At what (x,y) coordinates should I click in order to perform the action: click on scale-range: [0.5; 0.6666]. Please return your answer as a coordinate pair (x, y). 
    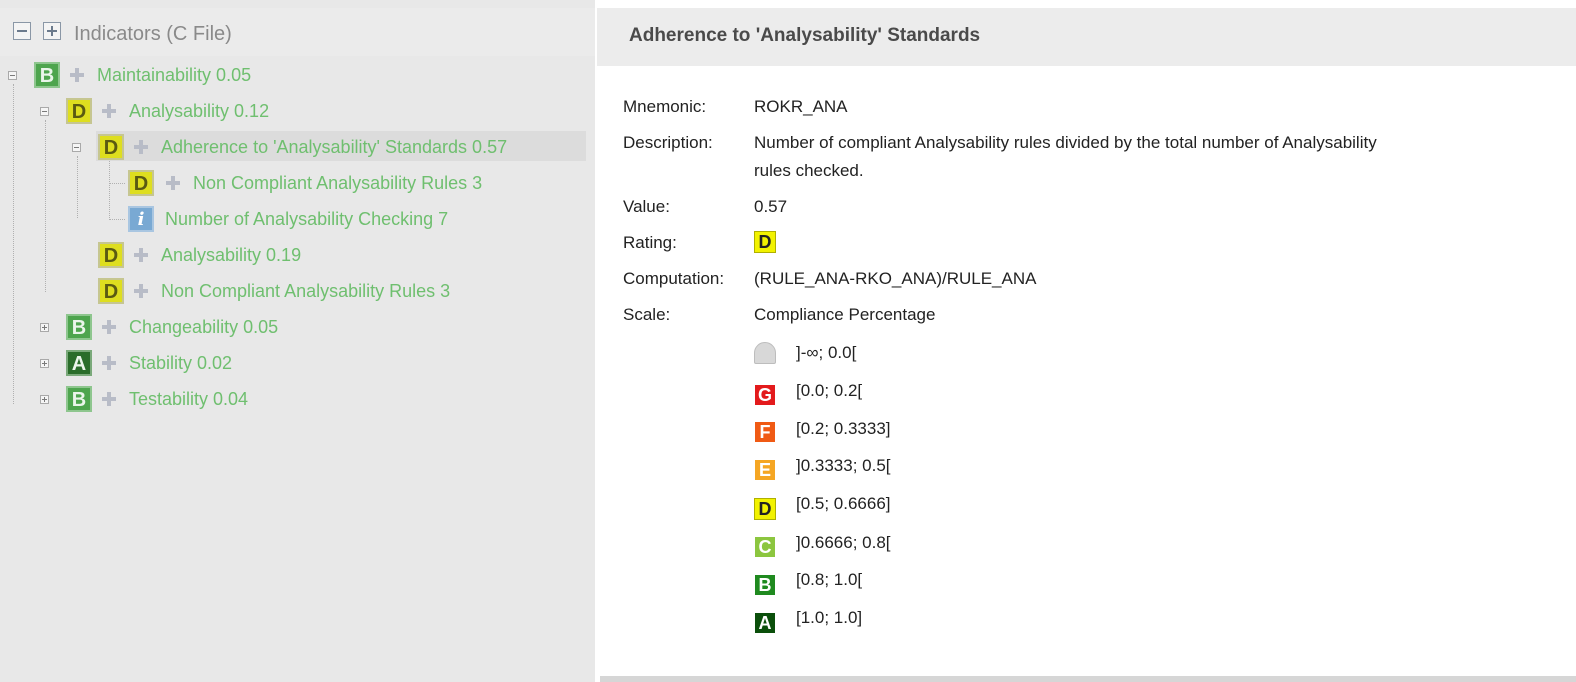
    Looking at the image, I should click on (843, 503).